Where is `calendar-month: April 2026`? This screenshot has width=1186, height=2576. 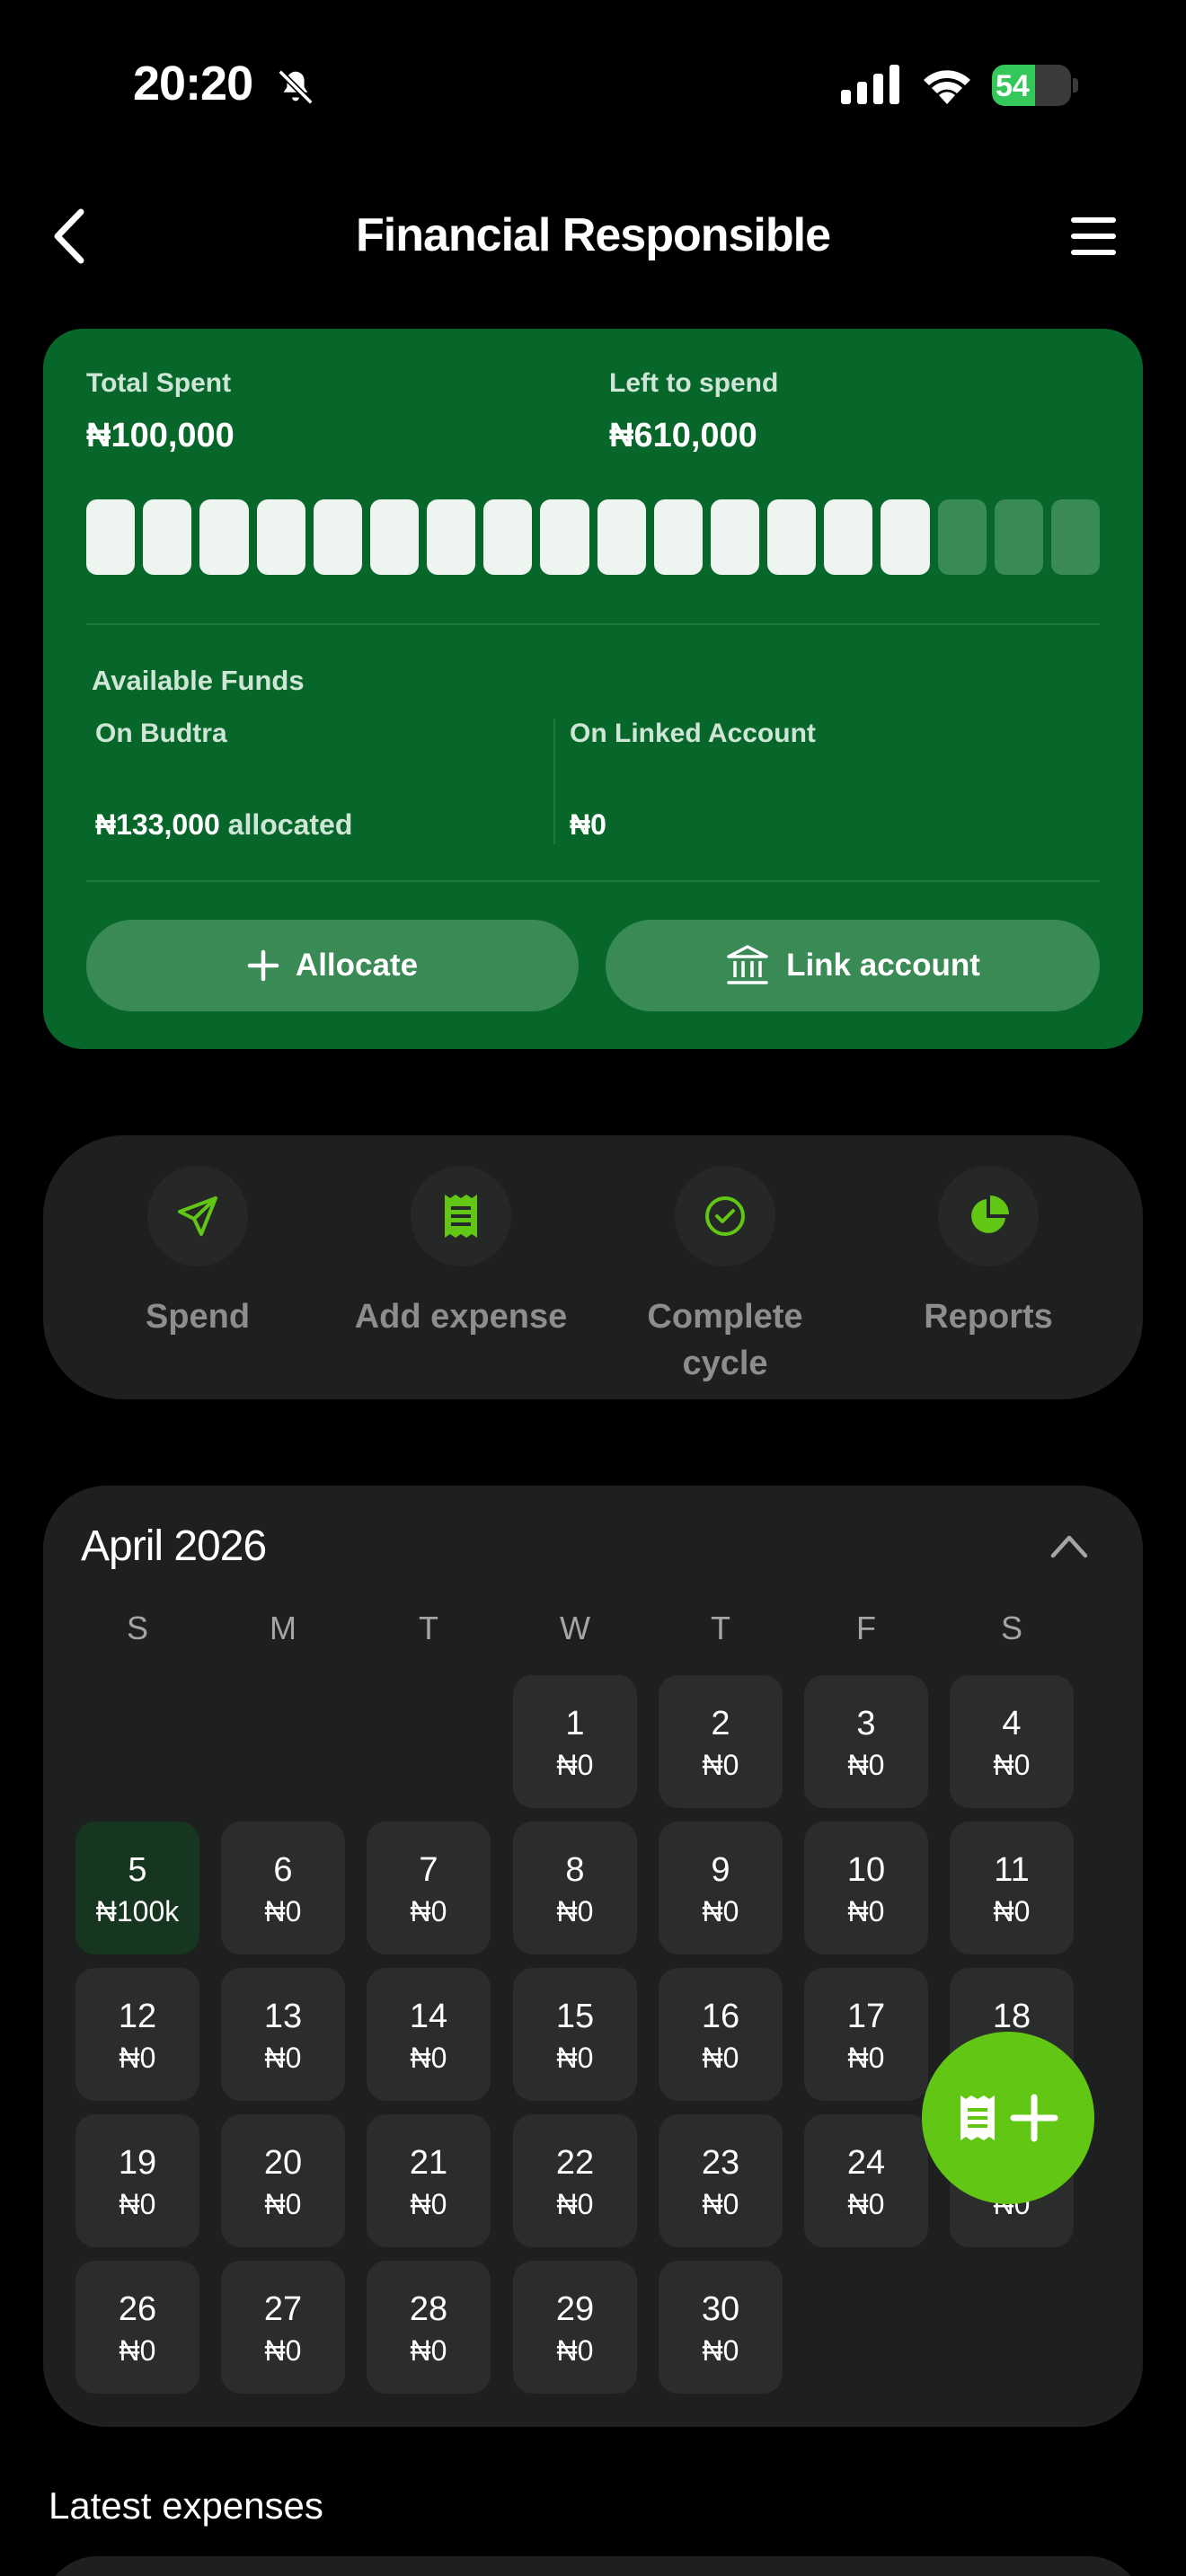
calendar-month: April 2026 is located at coordinates (174, 1546).